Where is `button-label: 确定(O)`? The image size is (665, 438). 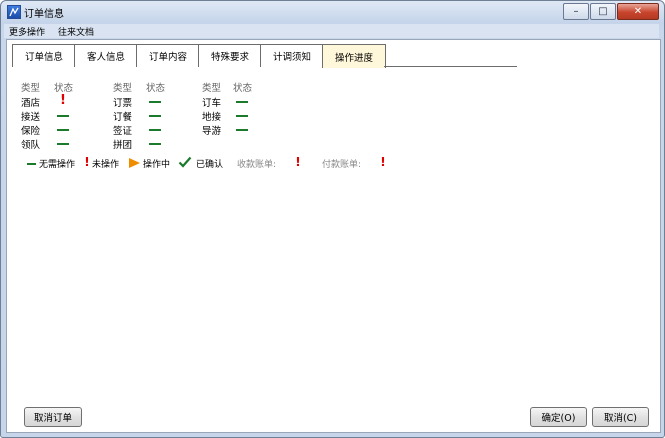 button-label: 确定(O) is located at coordinates (558, 418).